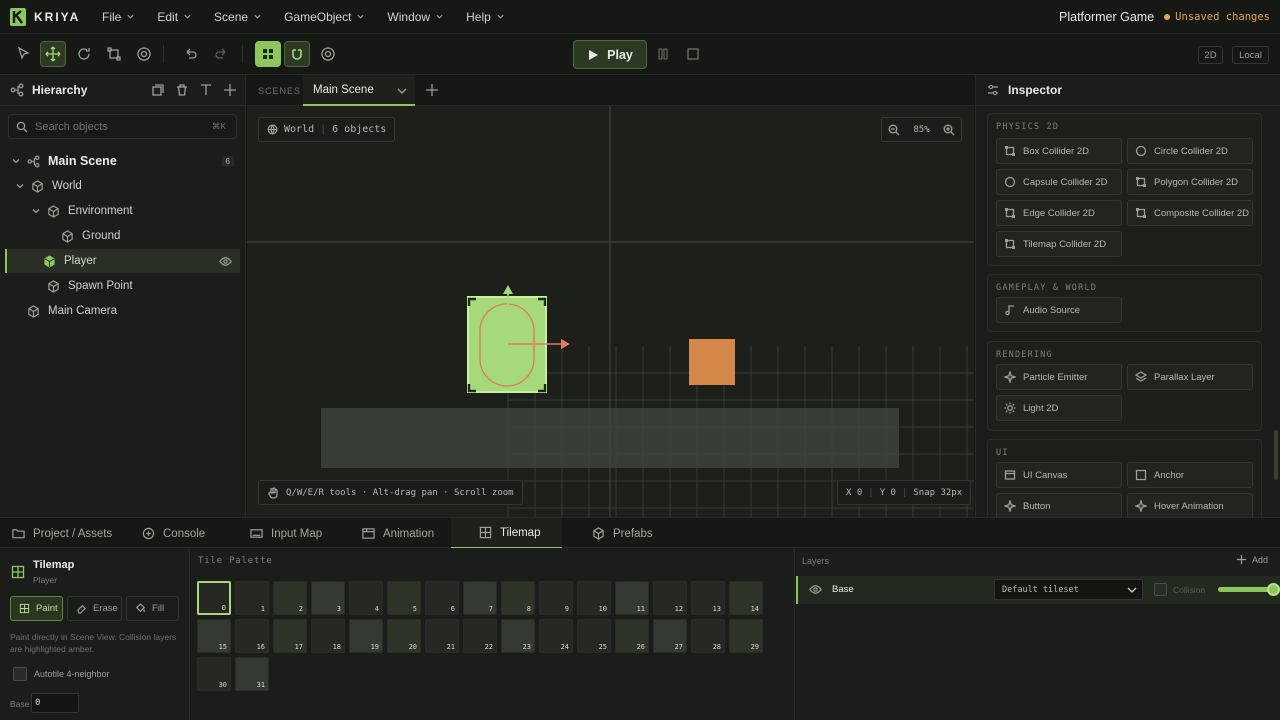 This screenshot has height=720, width=1280. Describe the element at coordinates (176, 533) in the screenshot. I see `tab-console: Console` at that location.